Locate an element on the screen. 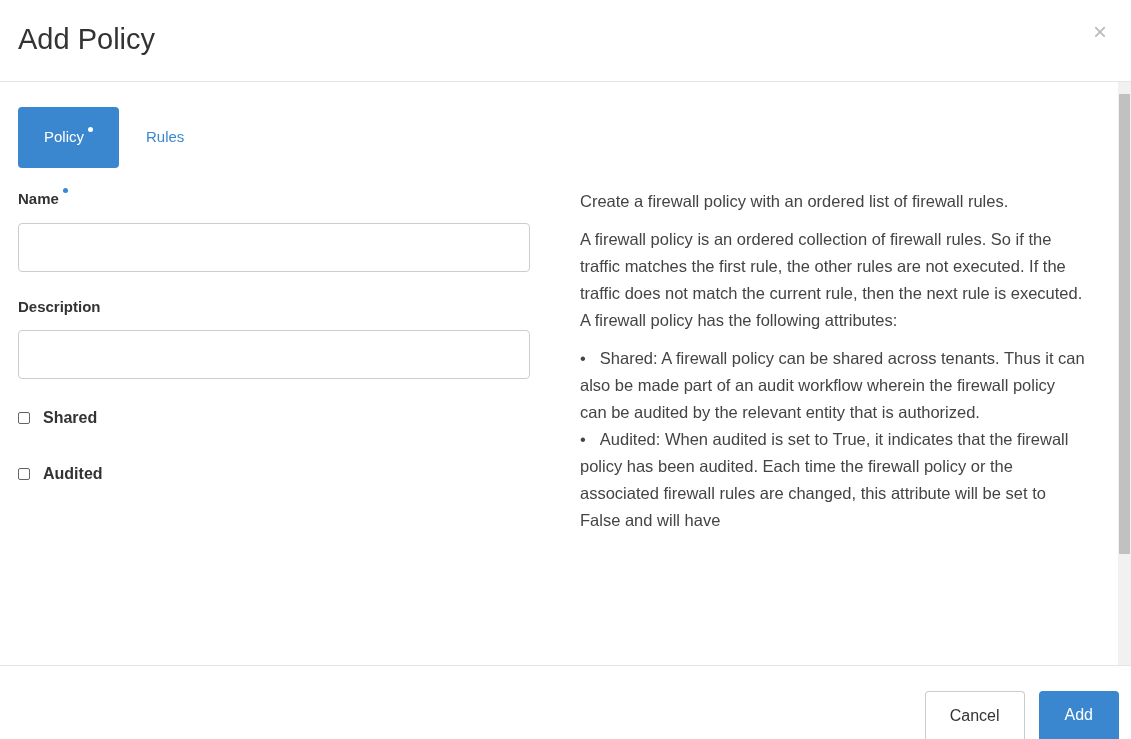 This screenshot has height=739, width=1131. bullet-text: • Shared: A firewall policy can be shared across tenants. Thus it can also be made part of an audit workflow wherein the firewall policy can be audited by the relevant entity that is authorized. is located at coordinates (832, 385).